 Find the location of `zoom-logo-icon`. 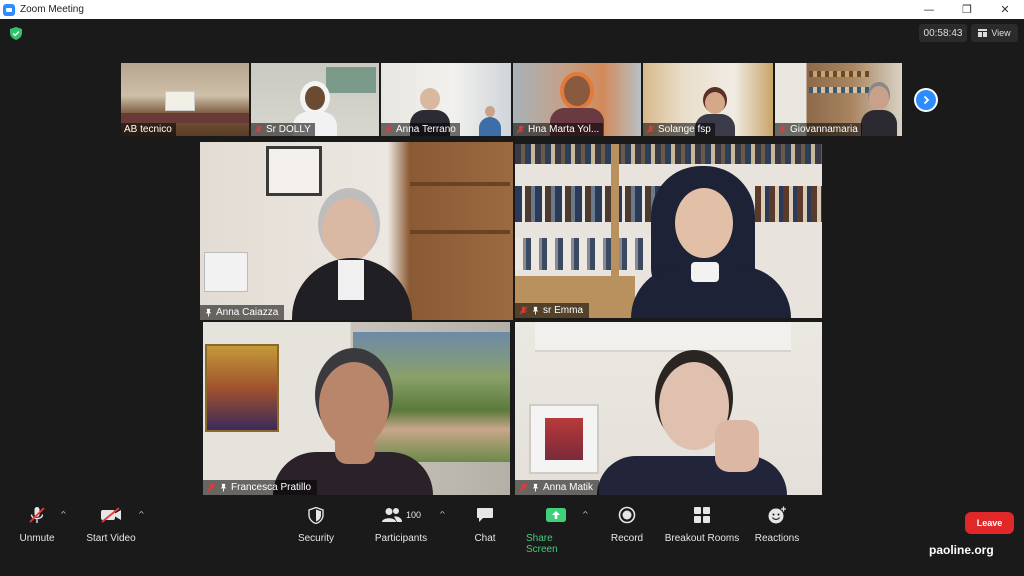

zoom-logo-icon is located at coordinates (9, 9).